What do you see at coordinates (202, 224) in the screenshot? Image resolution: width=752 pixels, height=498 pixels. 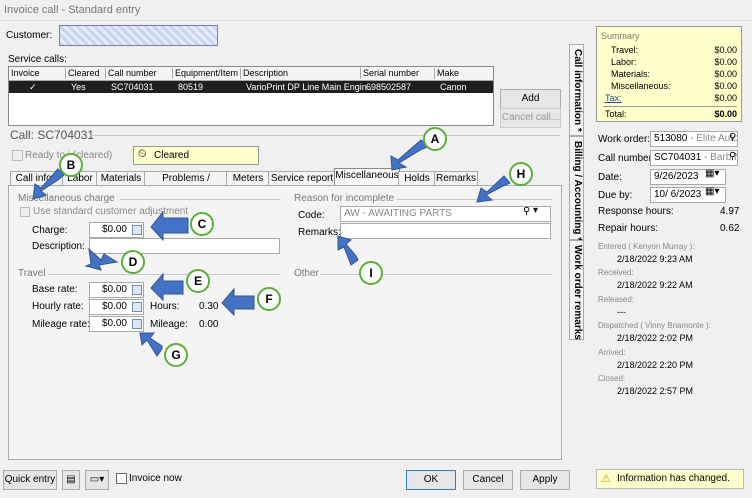 I see `callout-c: C` at bounding box center [202, 224].